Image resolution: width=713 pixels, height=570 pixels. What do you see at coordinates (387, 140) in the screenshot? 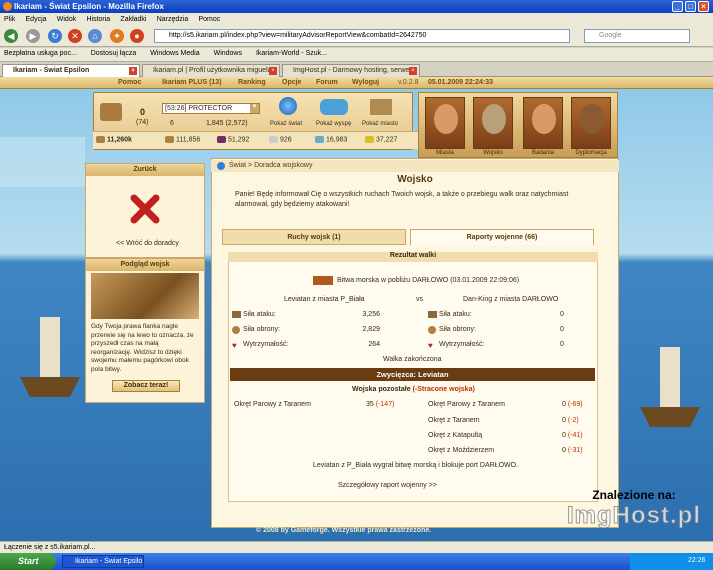
I see `sulfur-amount: 37,227` at bounding box center [387, 140].